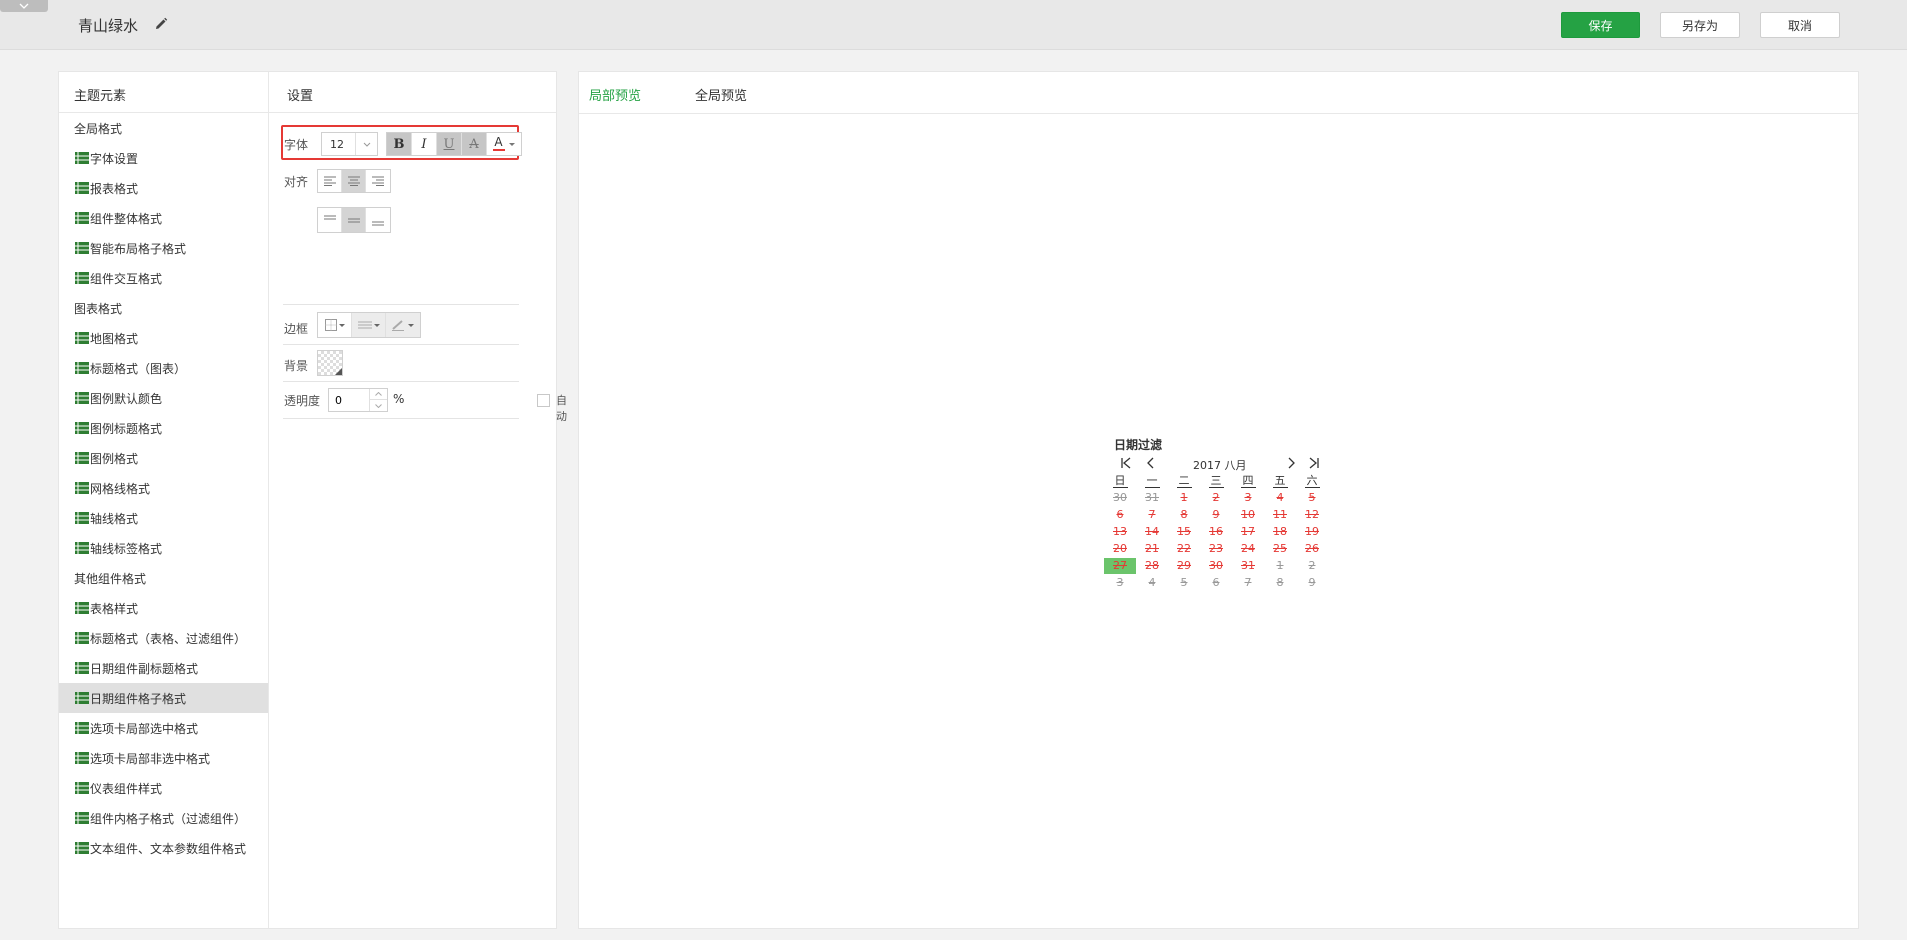 The image size is (1907, 940). Describe the element at coordinates (353, 400) in the screenshot. I see `opacity-input` at that location.